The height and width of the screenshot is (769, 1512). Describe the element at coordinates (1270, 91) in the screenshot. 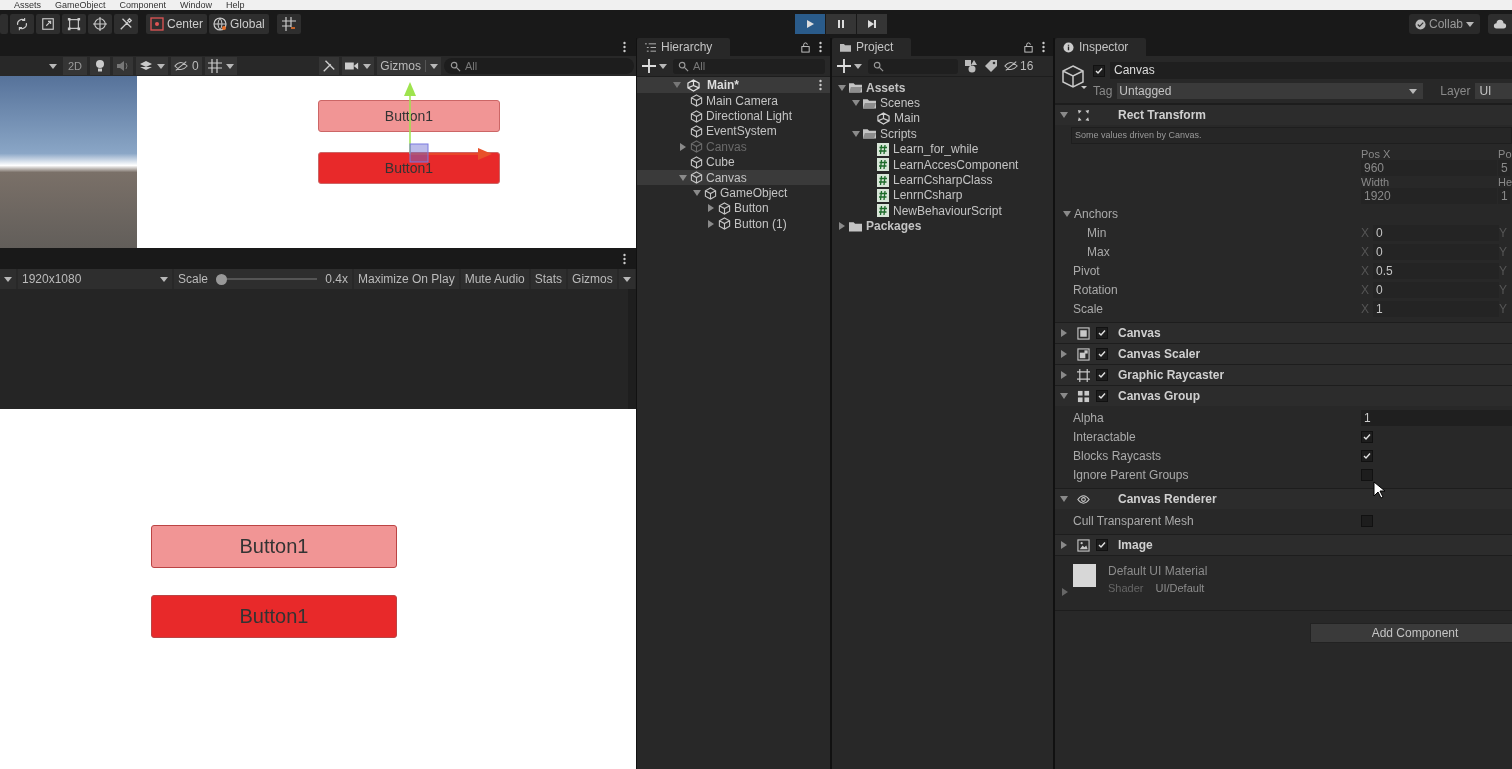

I see `tag-dropdown: Untagged` at that location.